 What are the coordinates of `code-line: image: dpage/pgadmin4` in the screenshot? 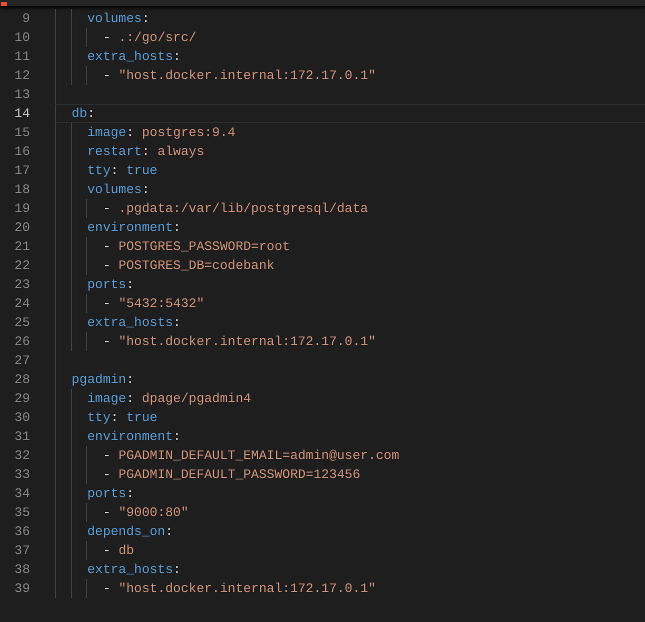 It's located at (350, 398).